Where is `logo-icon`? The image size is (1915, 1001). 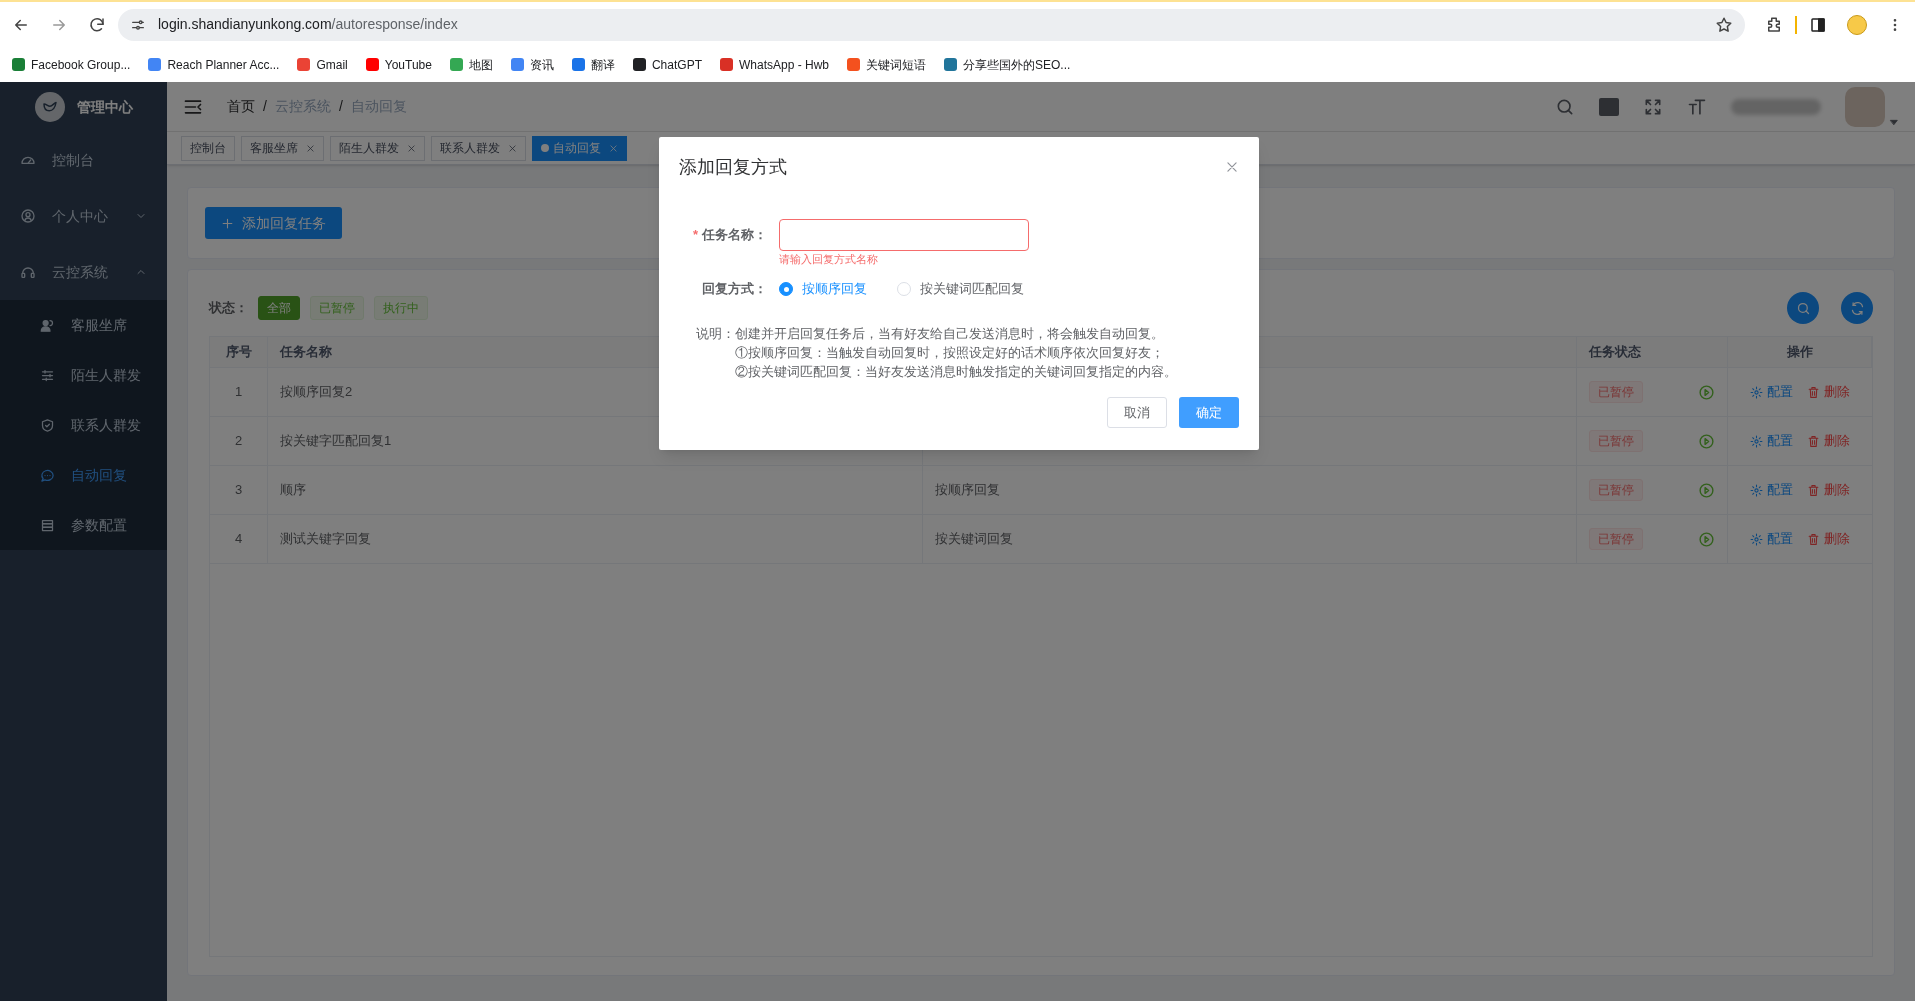
logo-icon is located at coordinates (49, 107).